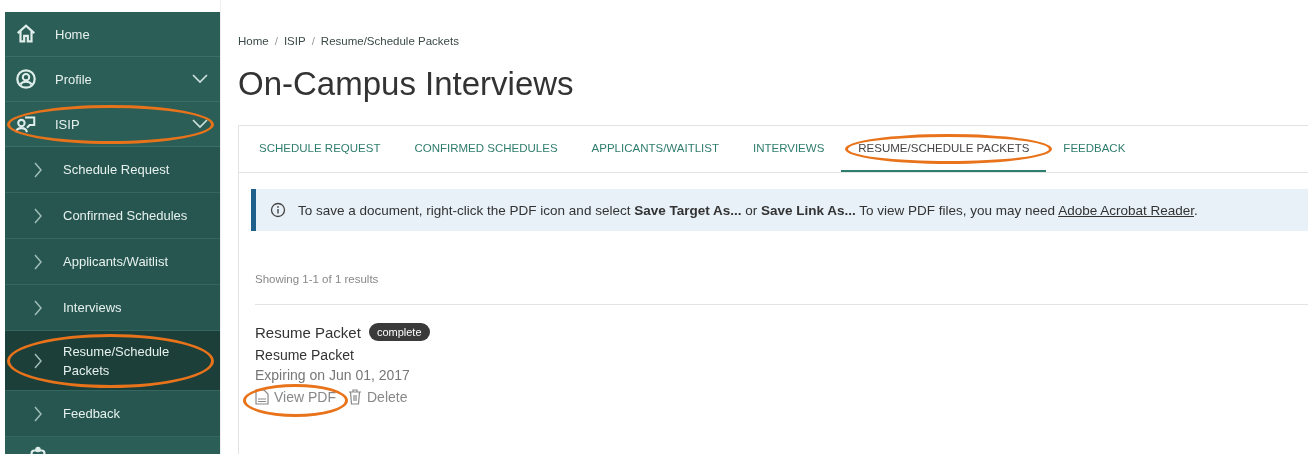 Image resolution: width=1308 pixels, height=454 pixels. Describe the element at coordinates (262, 397) in the screenshot. I see `document-icon` at that location.